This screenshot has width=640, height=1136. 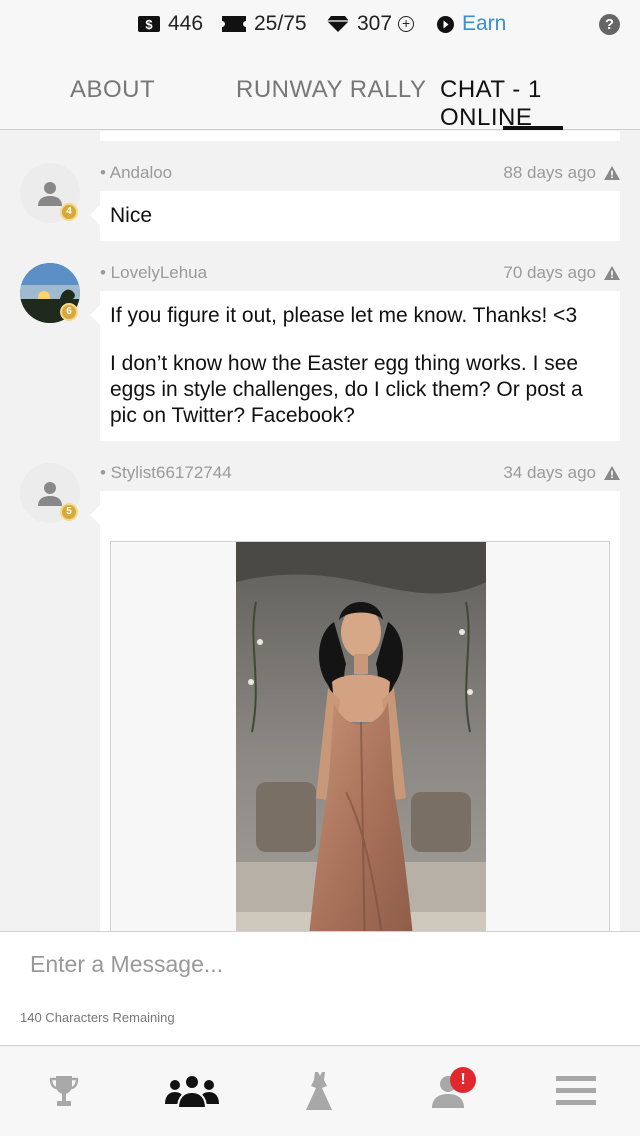 I want to click on cash-balance: $ 446, so click(x=170, y=24).